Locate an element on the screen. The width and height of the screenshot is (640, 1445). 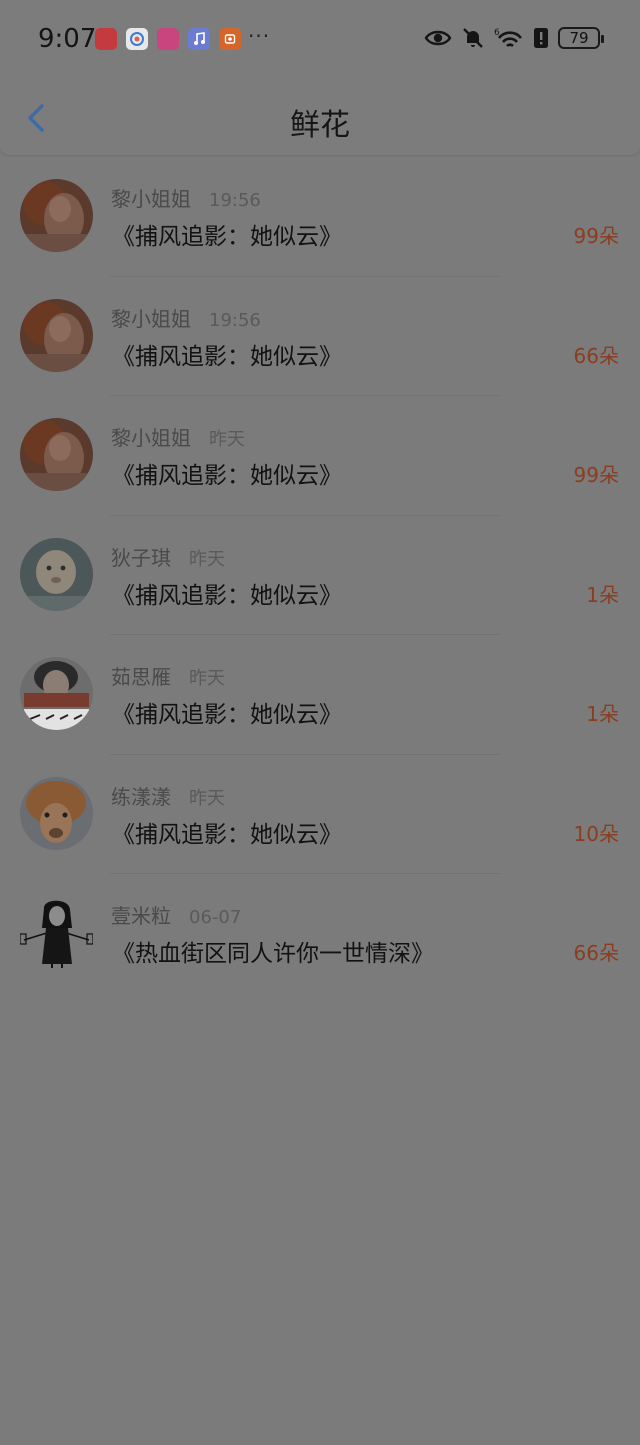
page-header: 鲜花 is located at coordinates (320, 118).